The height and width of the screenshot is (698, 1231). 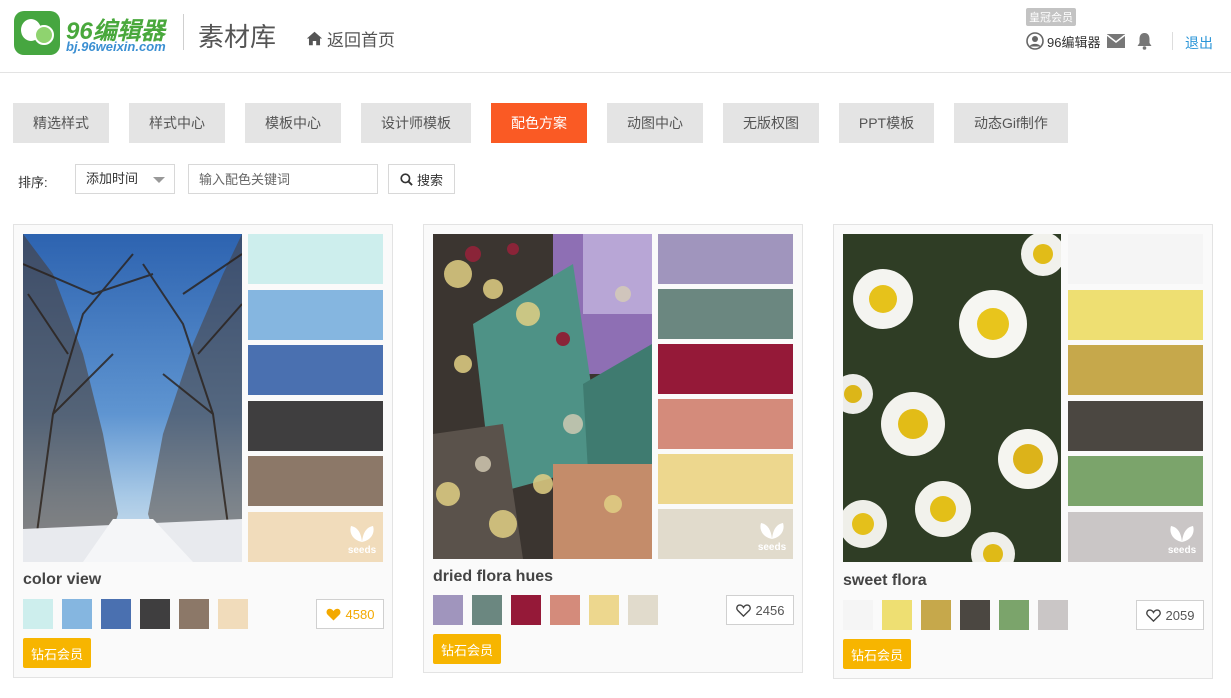 I want to click on palette-name: color view, so click(x=62, y=580).